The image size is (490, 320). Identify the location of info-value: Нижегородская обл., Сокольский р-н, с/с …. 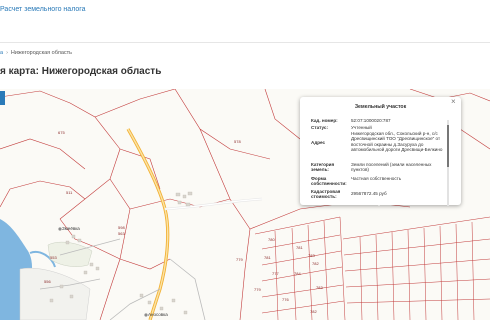
(397, 141).